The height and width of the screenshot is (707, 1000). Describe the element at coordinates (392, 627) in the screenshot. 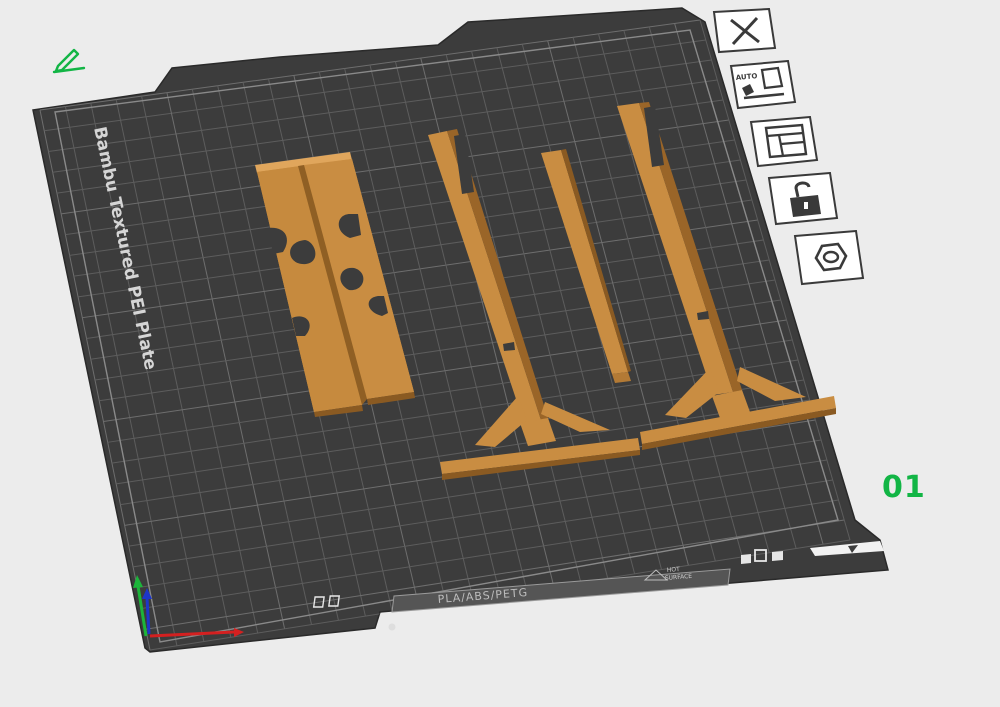

I see `plate-corner-marker` at that location.